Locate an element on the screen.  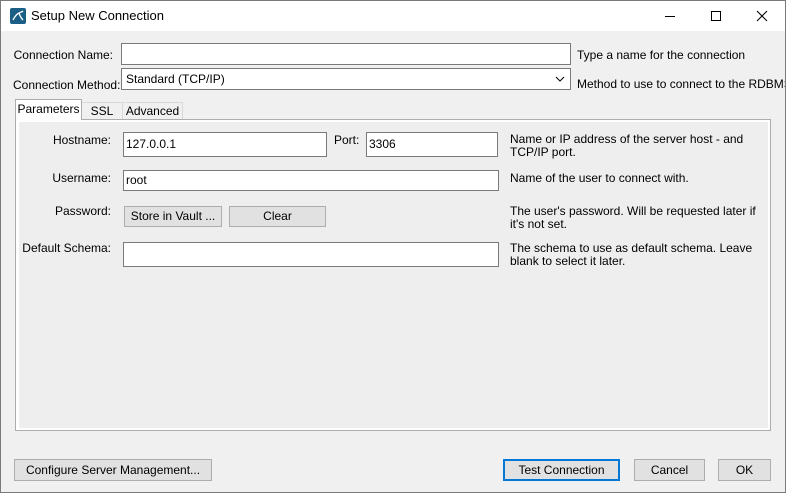
window-title: Setup New Connection is located at coordinates (97, 15).